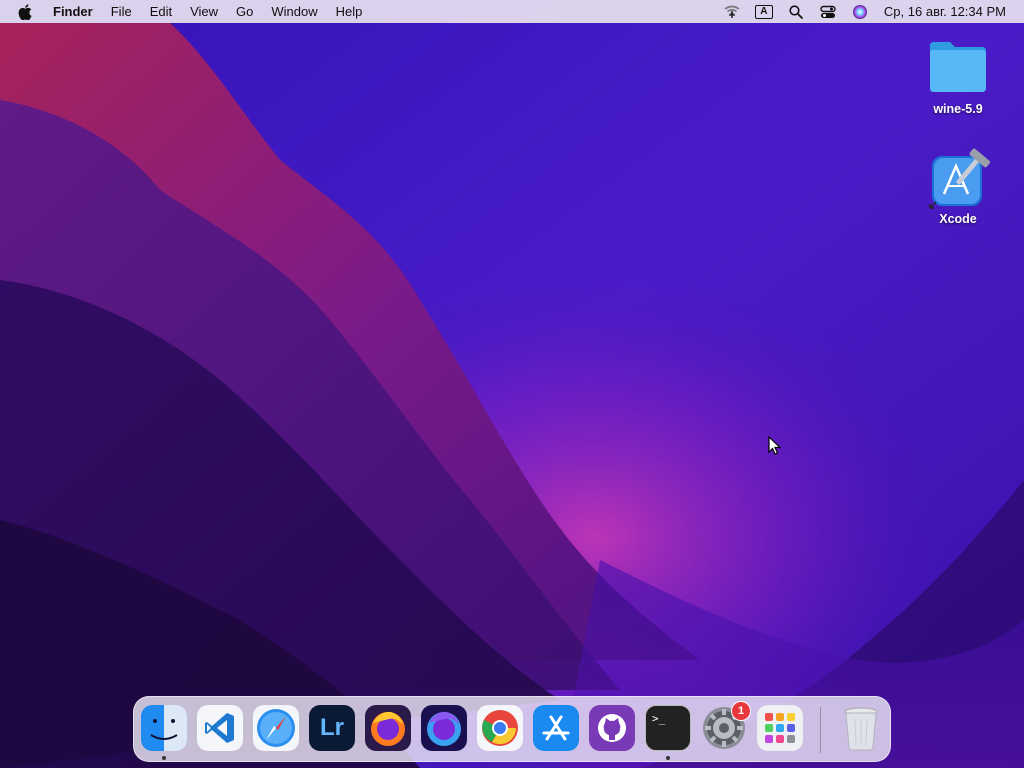 The height and width of the screenshot is (768, 1024). I want to click on dock: Lr >_ 1, so click(512, 729).